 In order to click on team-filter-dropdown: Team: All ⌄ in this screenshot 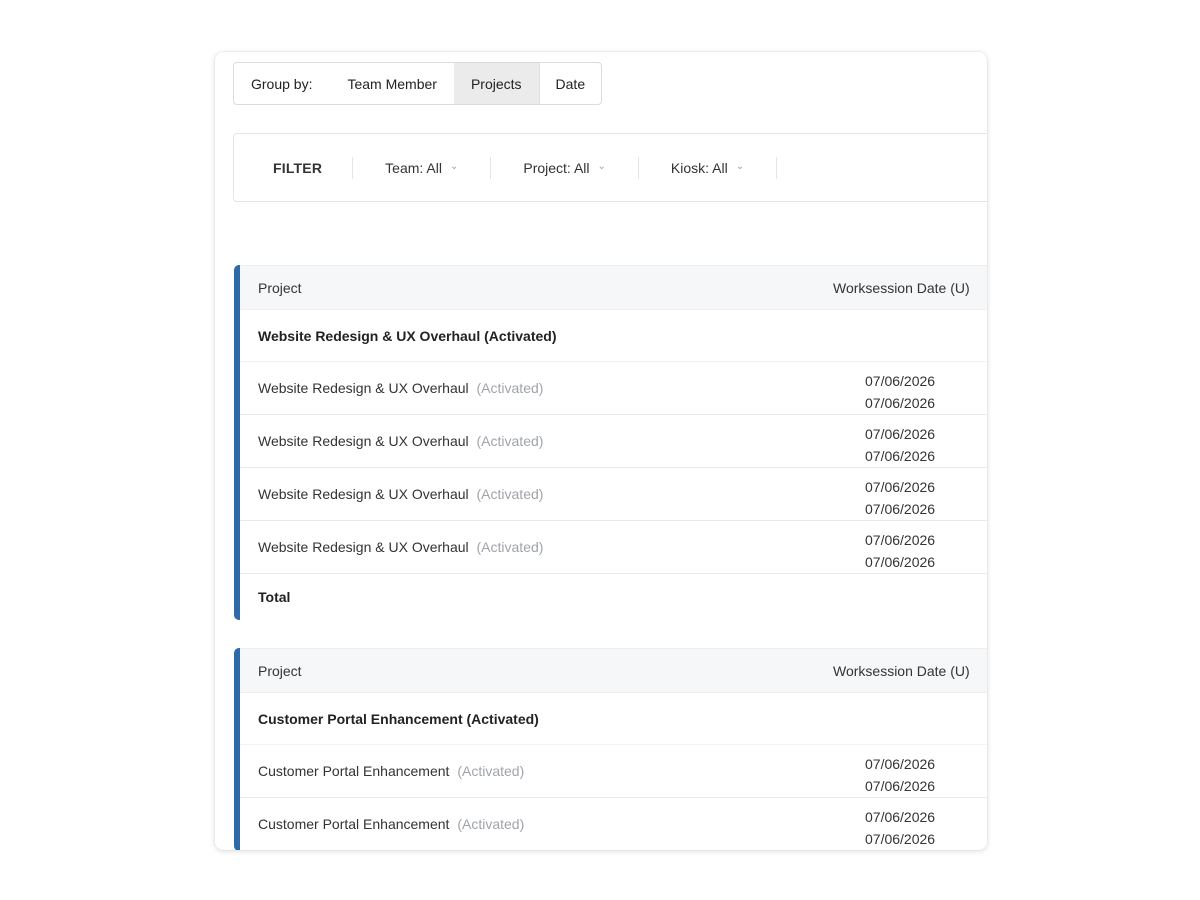, I will do `click(421, 168)`.